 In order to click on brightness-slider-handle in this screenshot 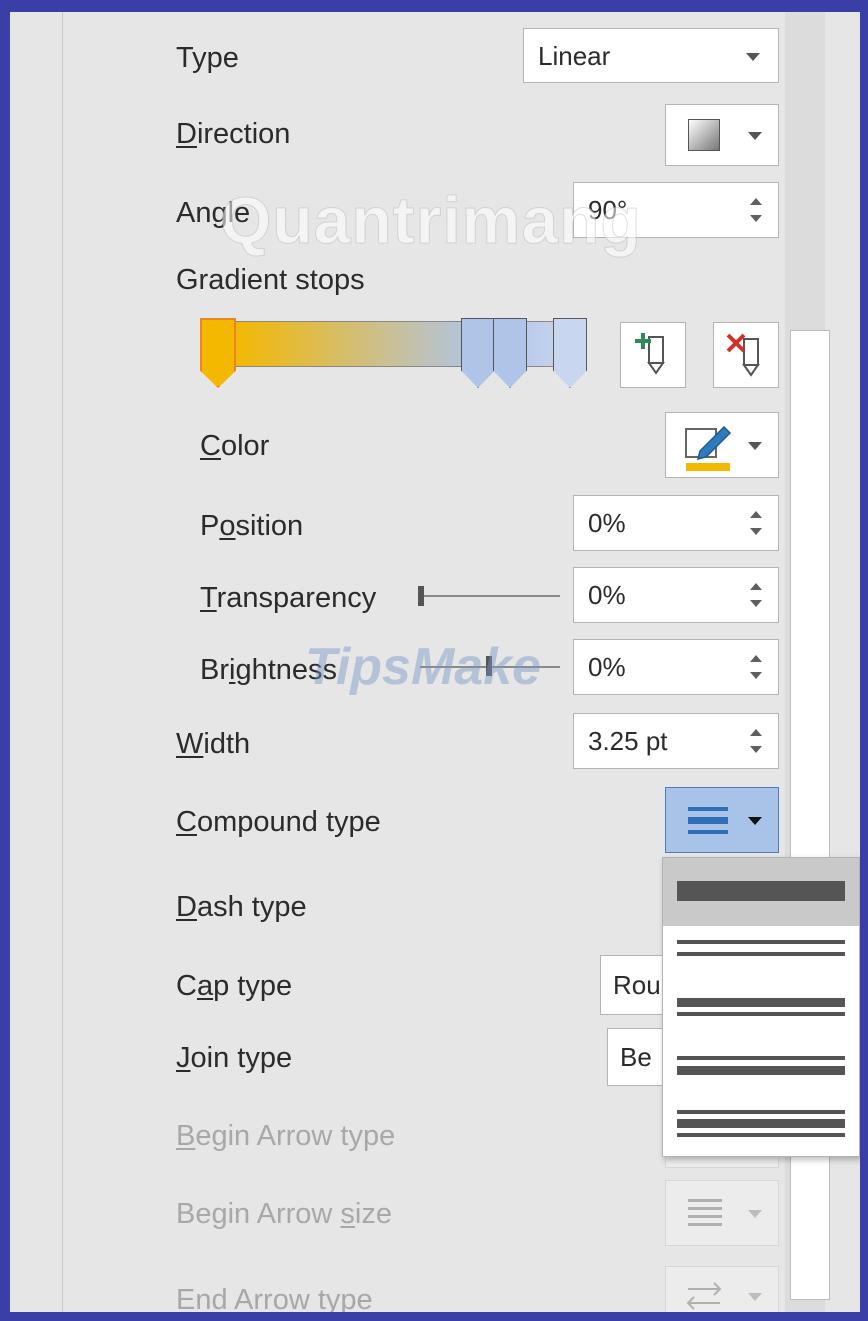, I will do `click(489, 666)`.